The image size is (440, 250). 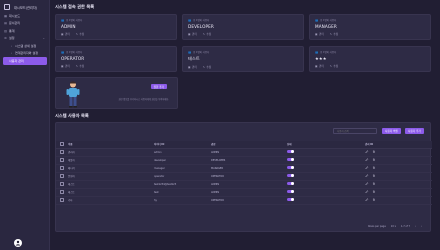 I want to click on user-name: 테스트, so click(x=111, y=184).